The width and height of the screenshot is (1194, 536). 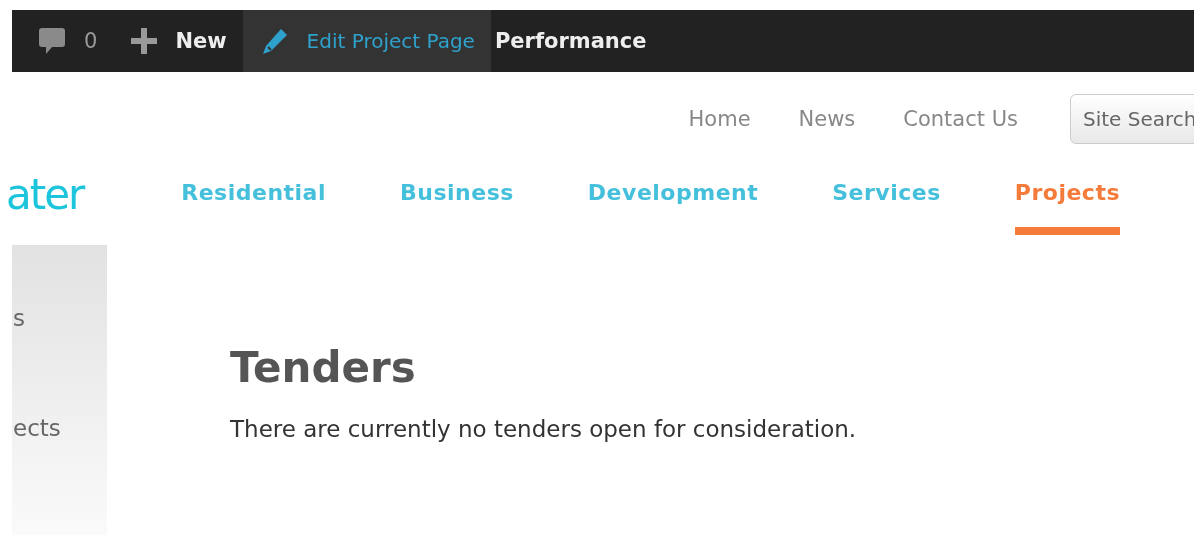 I want to click on admin-bar-item: Performance, so click(x=576, y=41).